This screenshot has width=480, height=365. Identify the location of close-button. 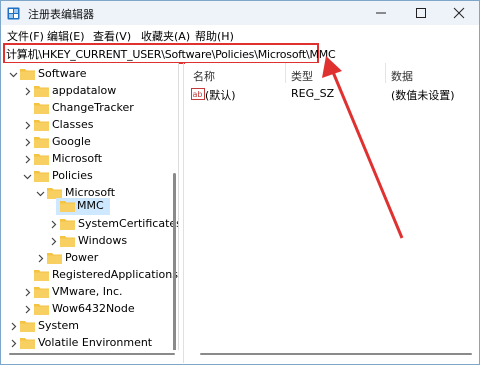
(459, 13).